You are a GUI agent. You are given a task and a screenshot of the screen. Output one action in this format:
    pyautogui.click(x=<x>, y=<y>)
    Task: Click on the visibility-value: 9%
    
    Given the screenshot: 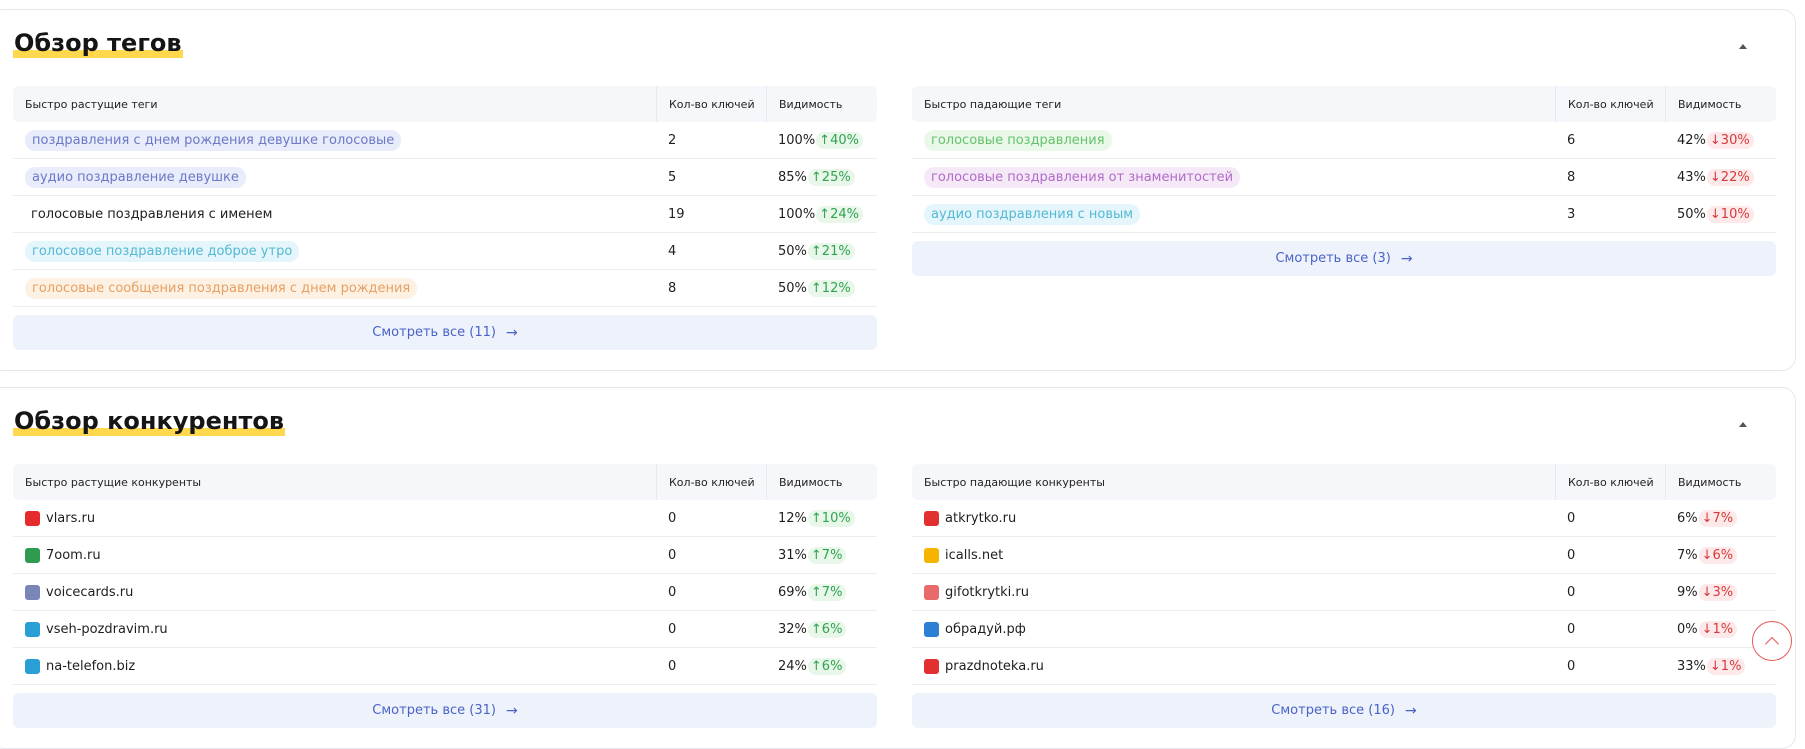 What is the action you would take?
    pyautogui.click(x=1687, y=592)
    